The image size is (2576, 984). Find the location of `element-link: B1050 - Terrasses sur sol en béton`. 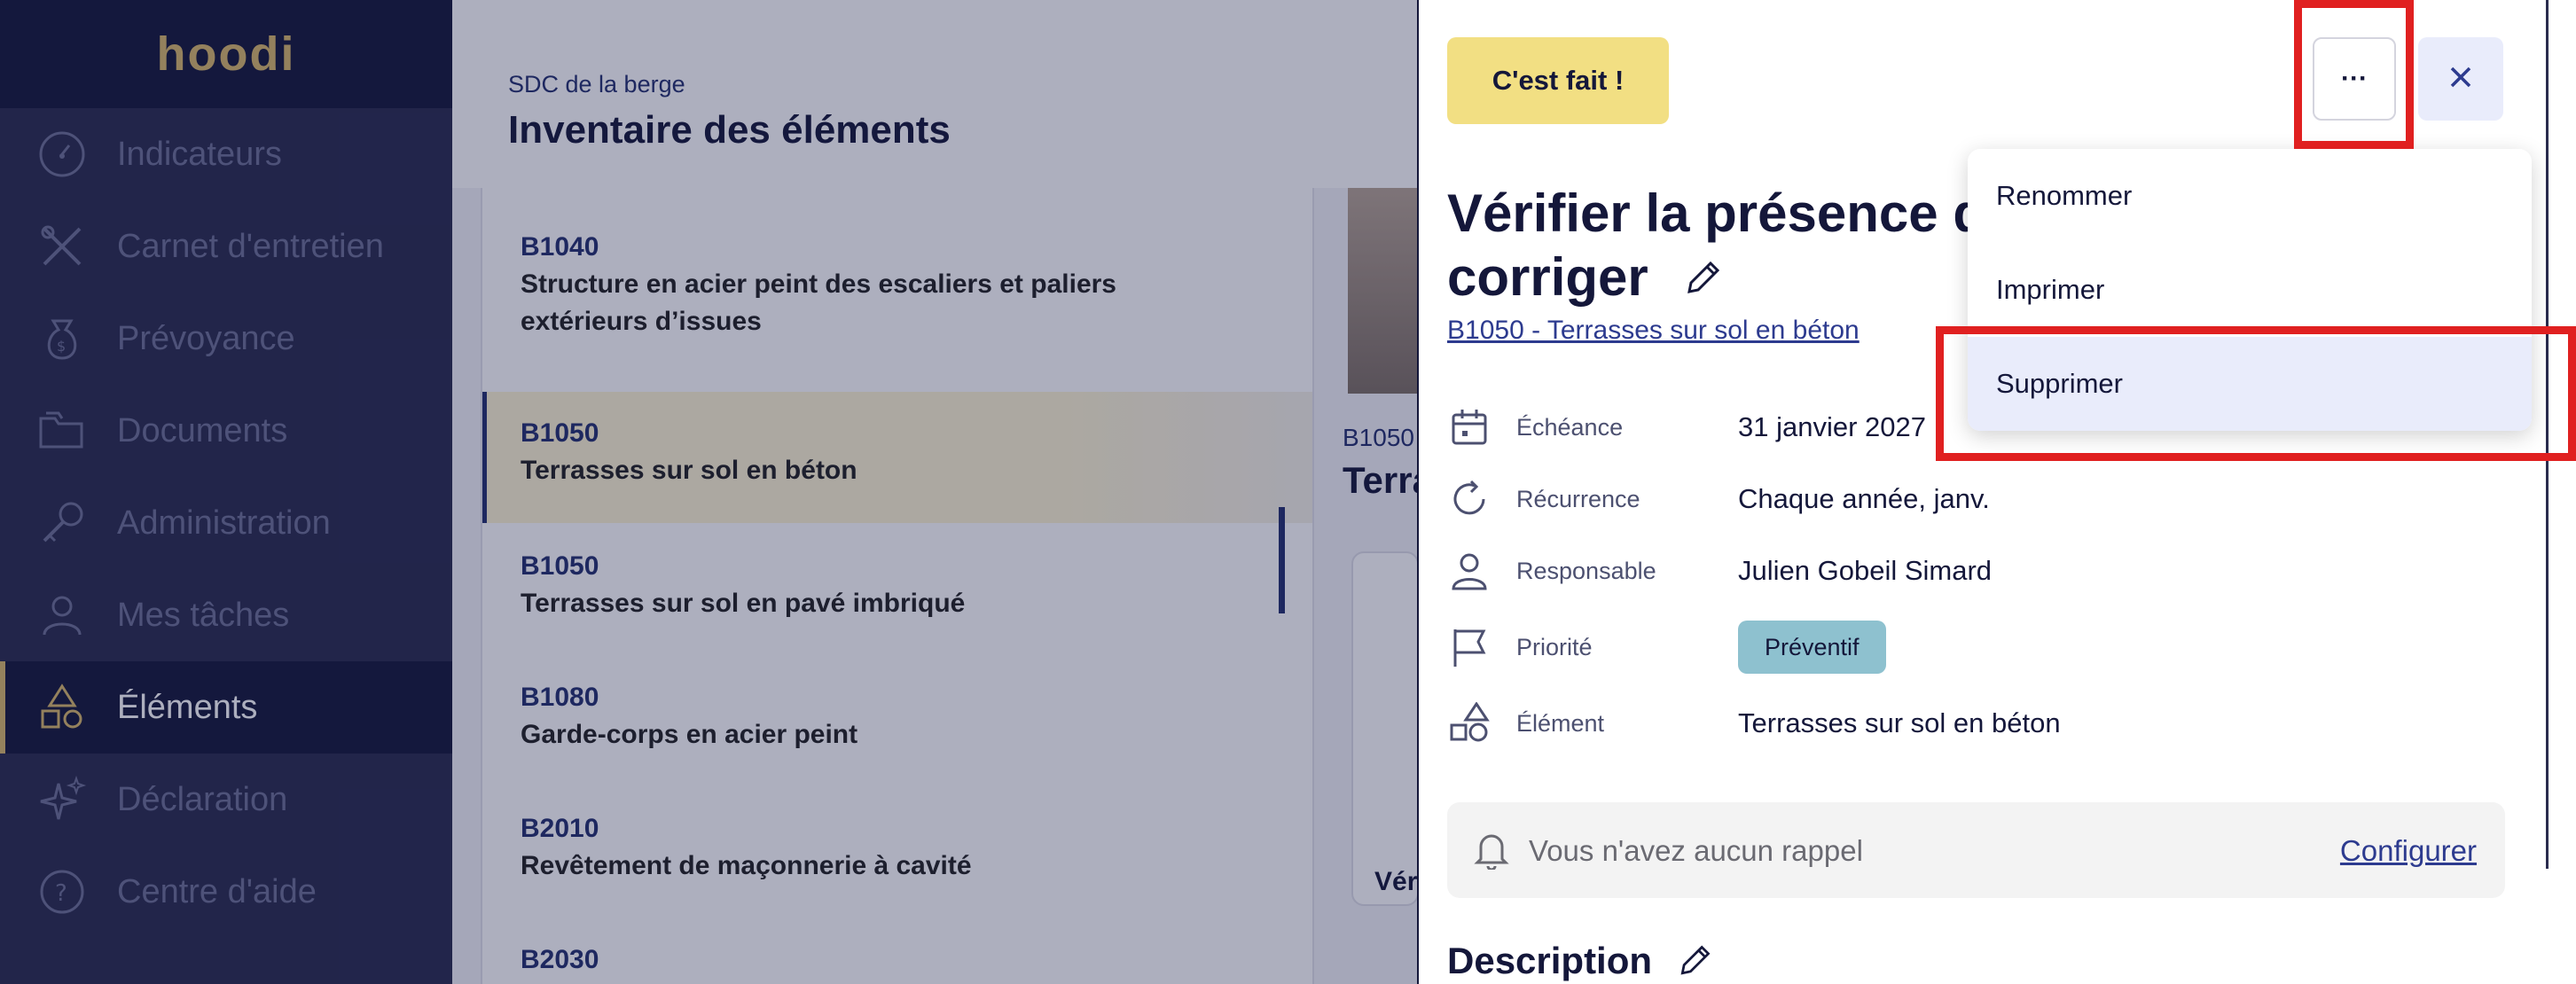

element-link: B1050 - Terrasses sur sol en béton is located at coordinates (1653, 331).